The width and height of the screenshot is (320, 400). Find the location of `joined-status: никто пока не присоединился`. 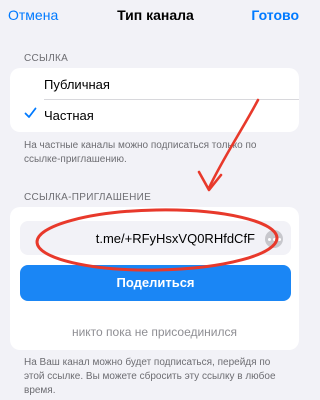

joined-status: никто пока не присоединился is located at coordinates (154, 332).